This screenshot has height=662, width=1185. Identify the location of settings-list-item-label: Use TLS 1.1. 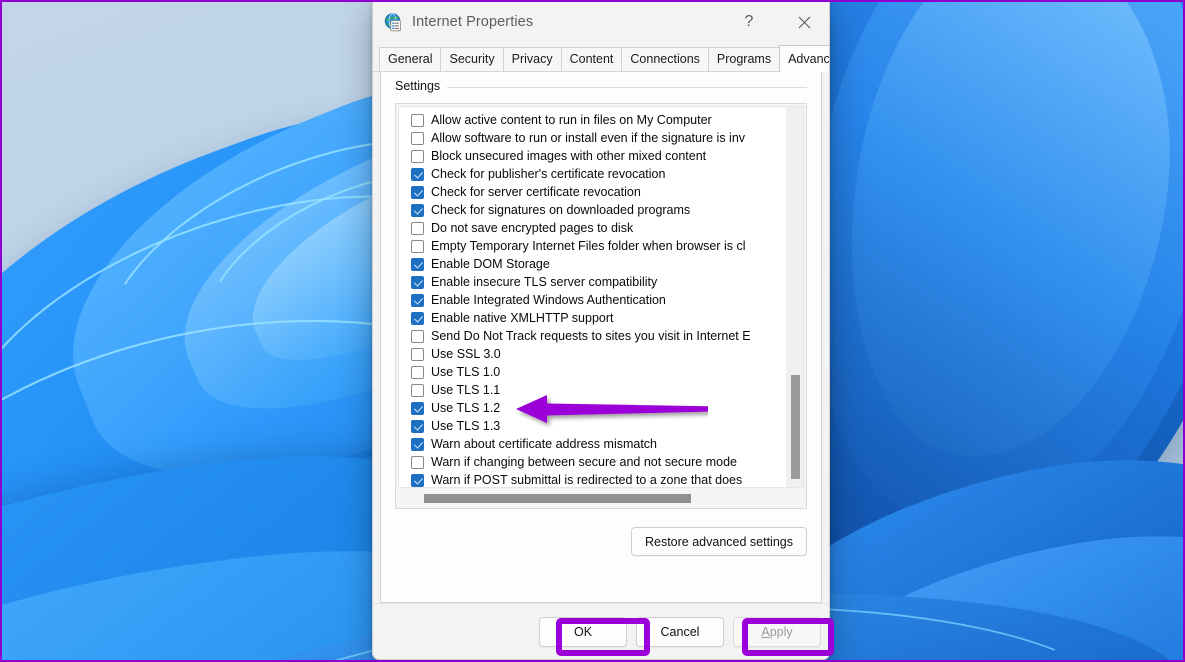
(466, 390).